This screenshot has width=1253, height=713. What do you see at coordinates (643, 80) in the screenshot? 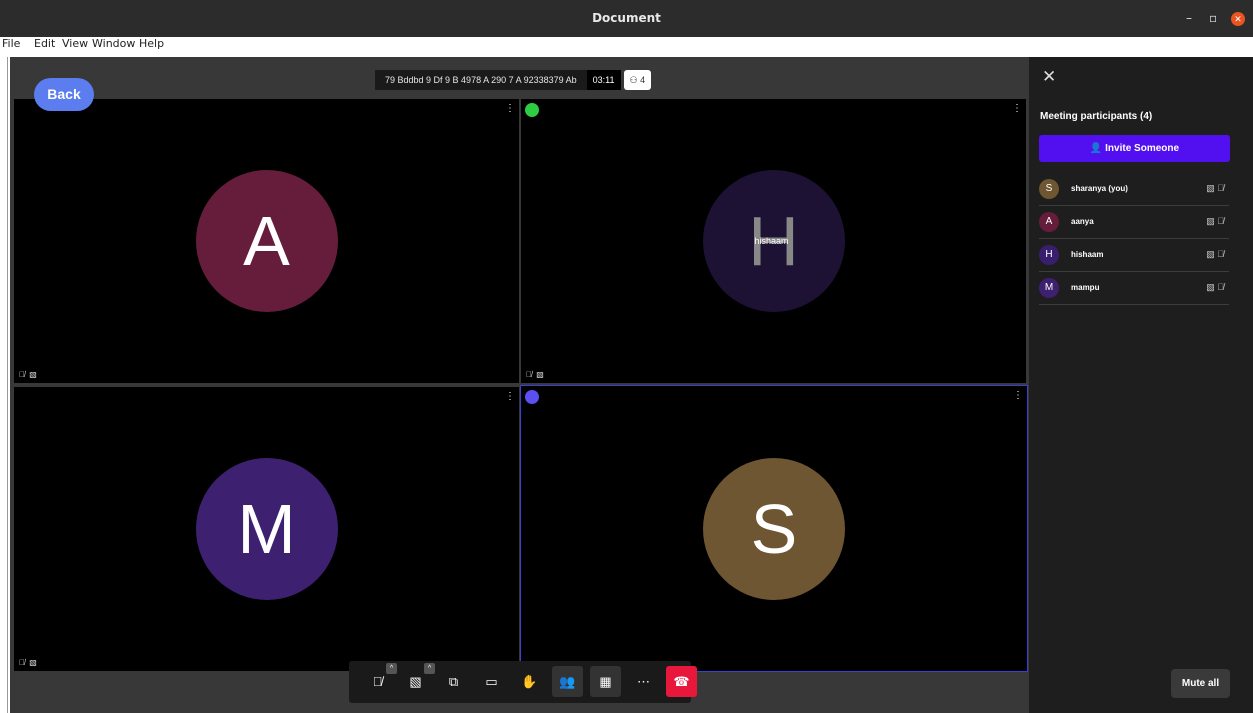
I see `participant-count: 4` at bounding box center [643, 80].